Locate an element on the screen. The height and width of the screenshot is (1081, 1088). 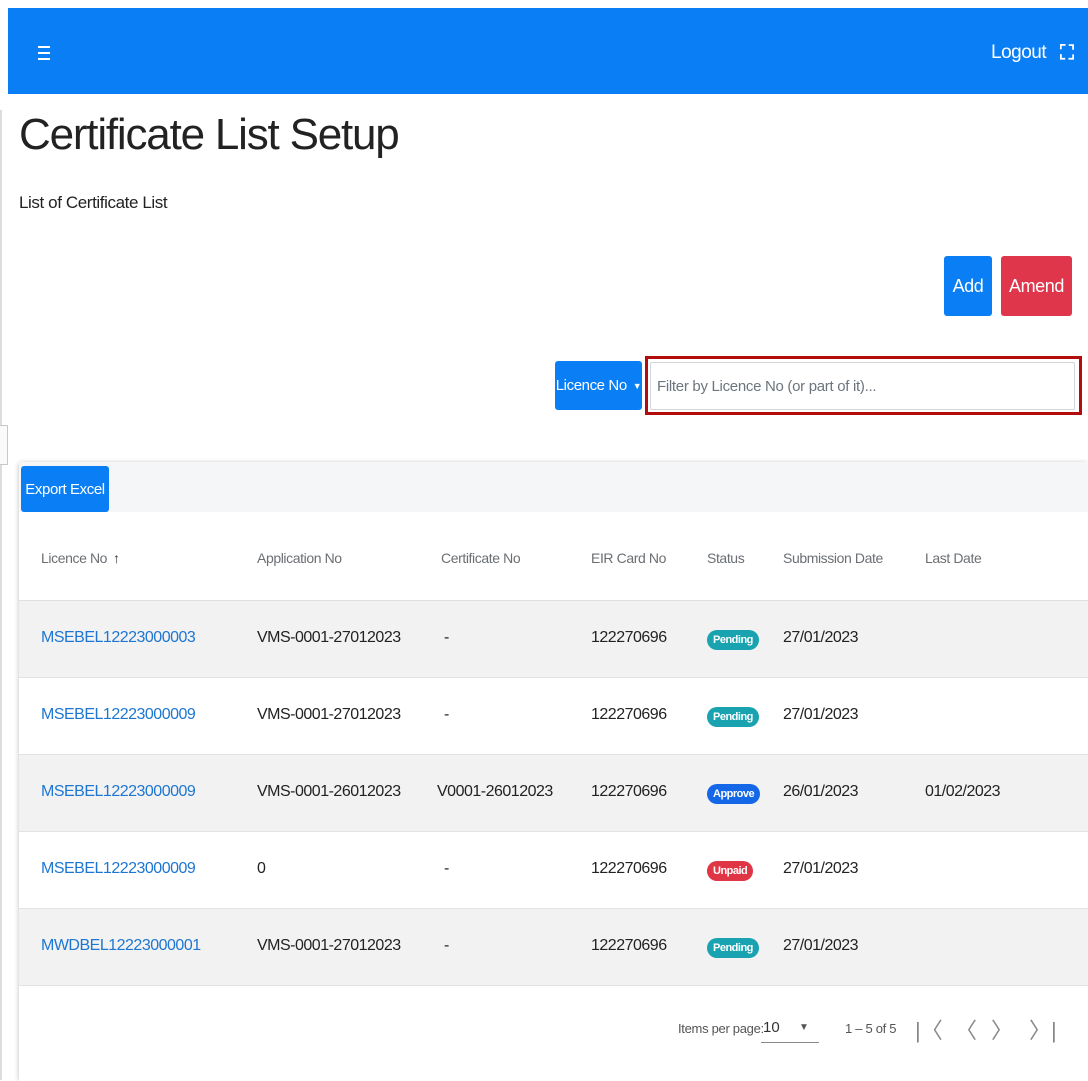
column-header-application-no: Application No is located at coordinates (299, 558).